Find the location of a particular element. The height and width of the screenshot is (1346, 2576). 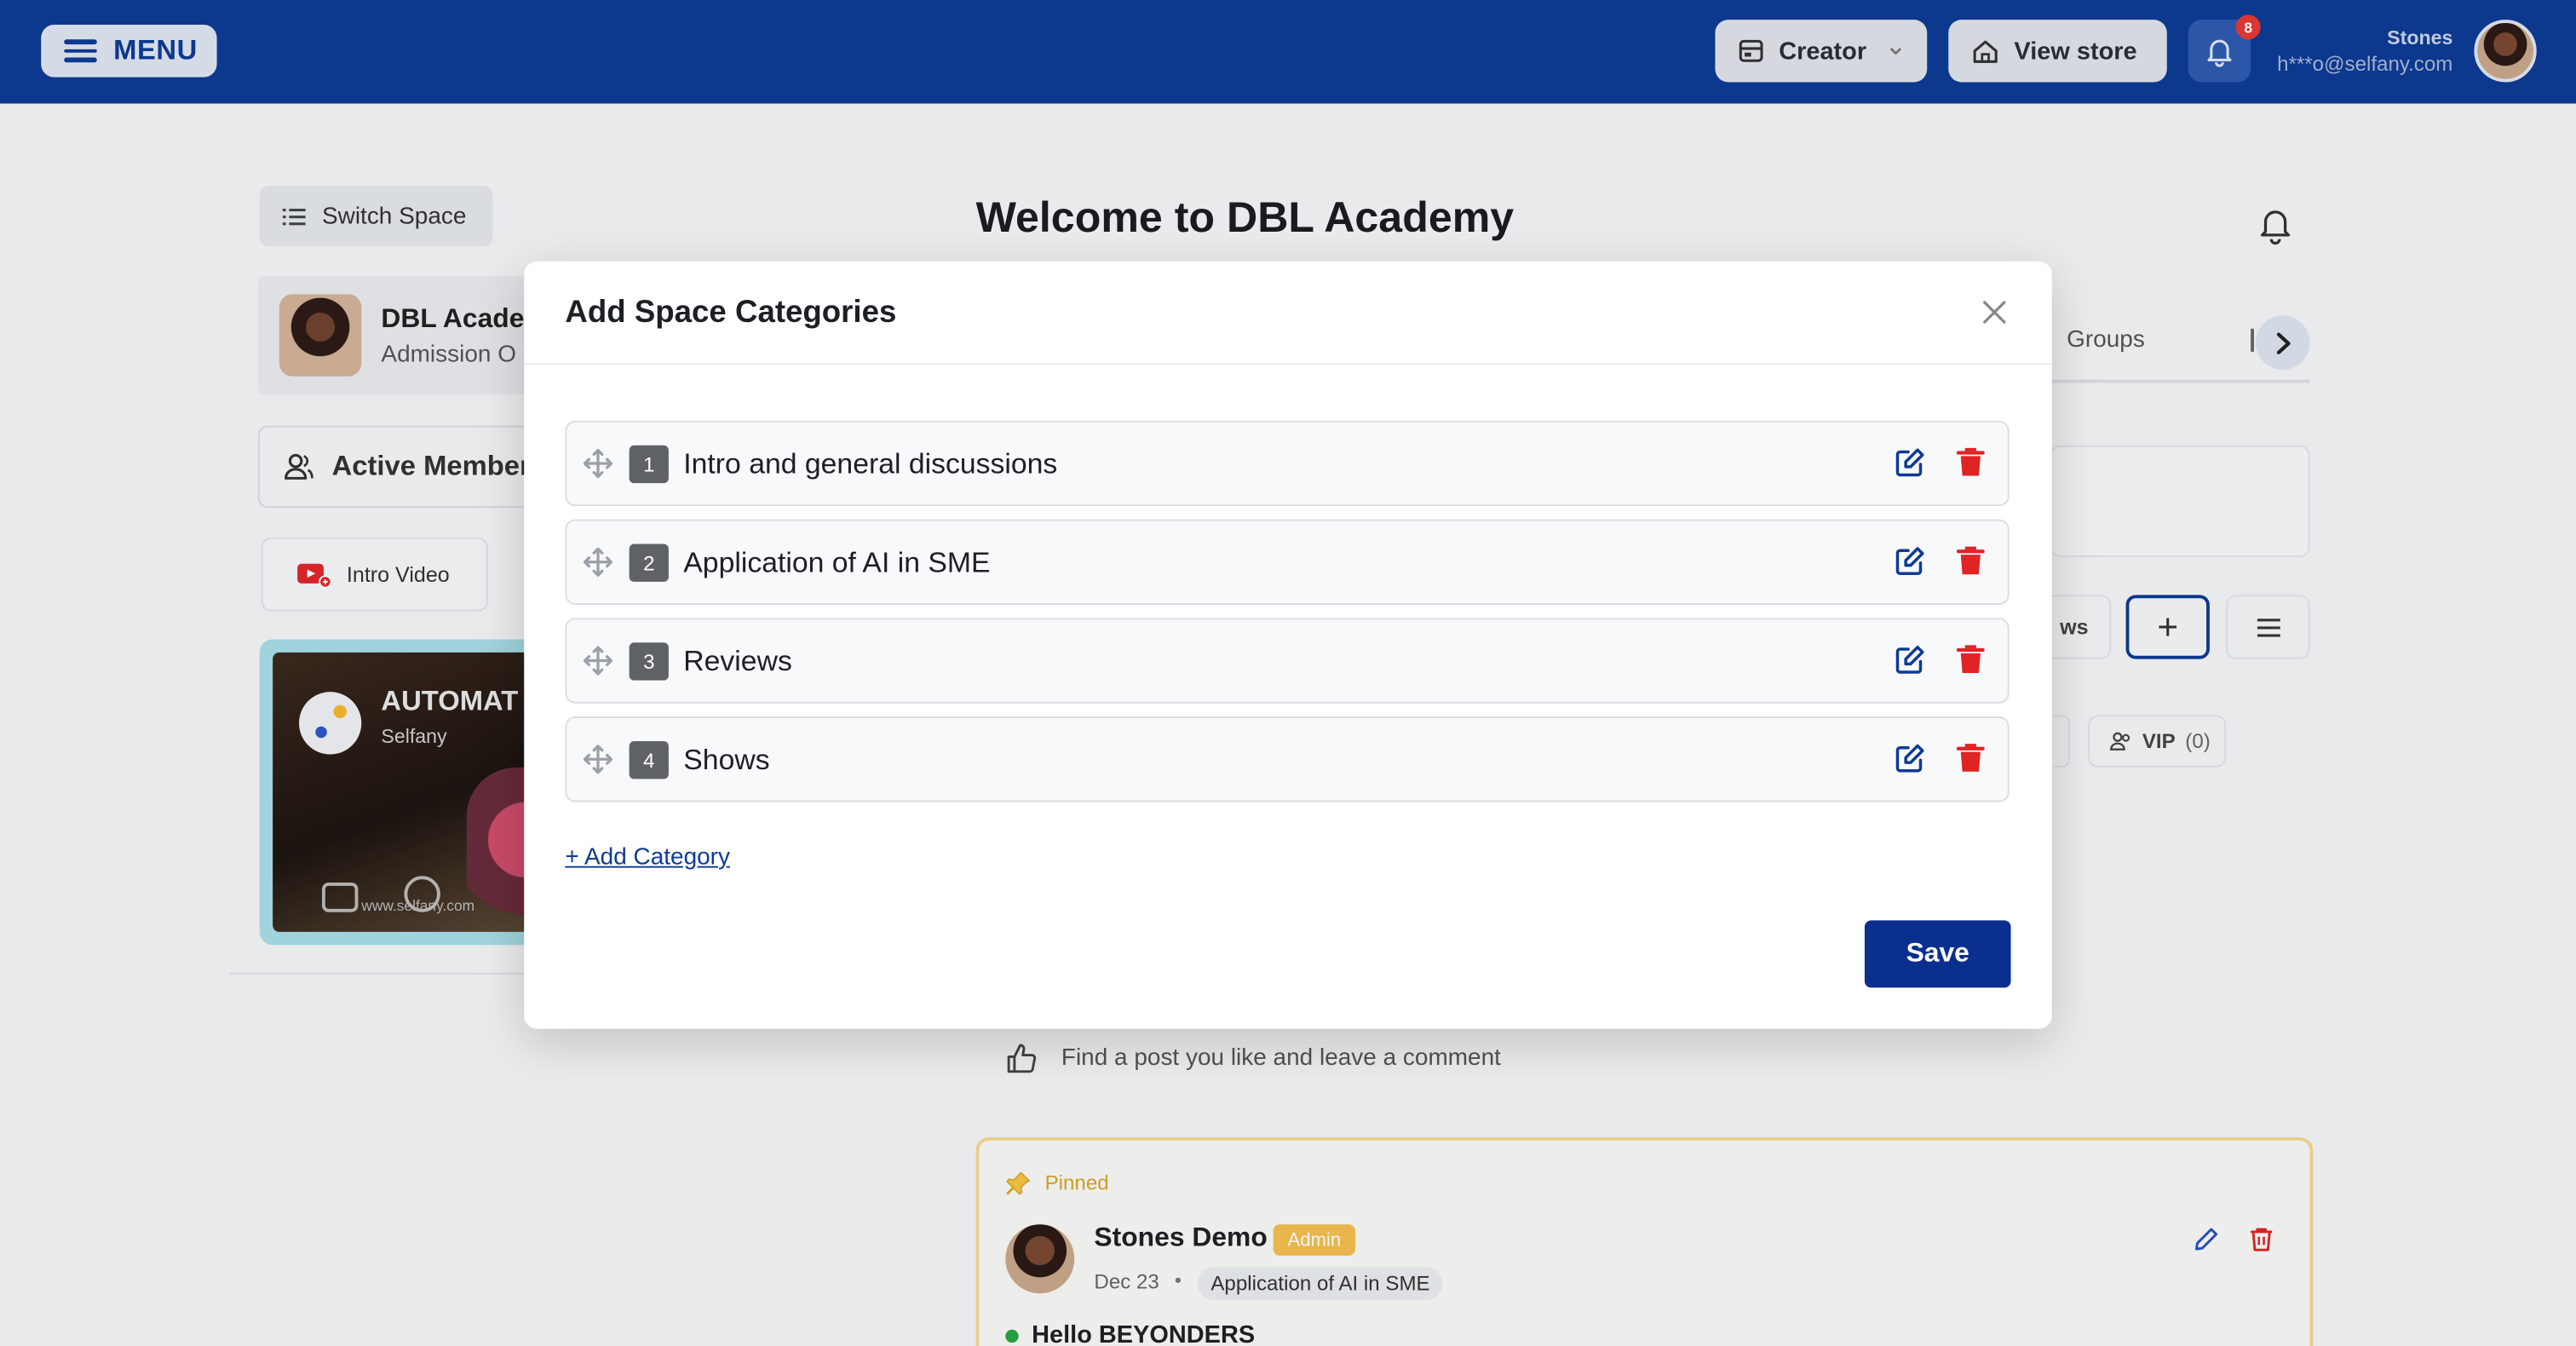

category-row: 3 Reviews is located at coordinates (1287, 661).